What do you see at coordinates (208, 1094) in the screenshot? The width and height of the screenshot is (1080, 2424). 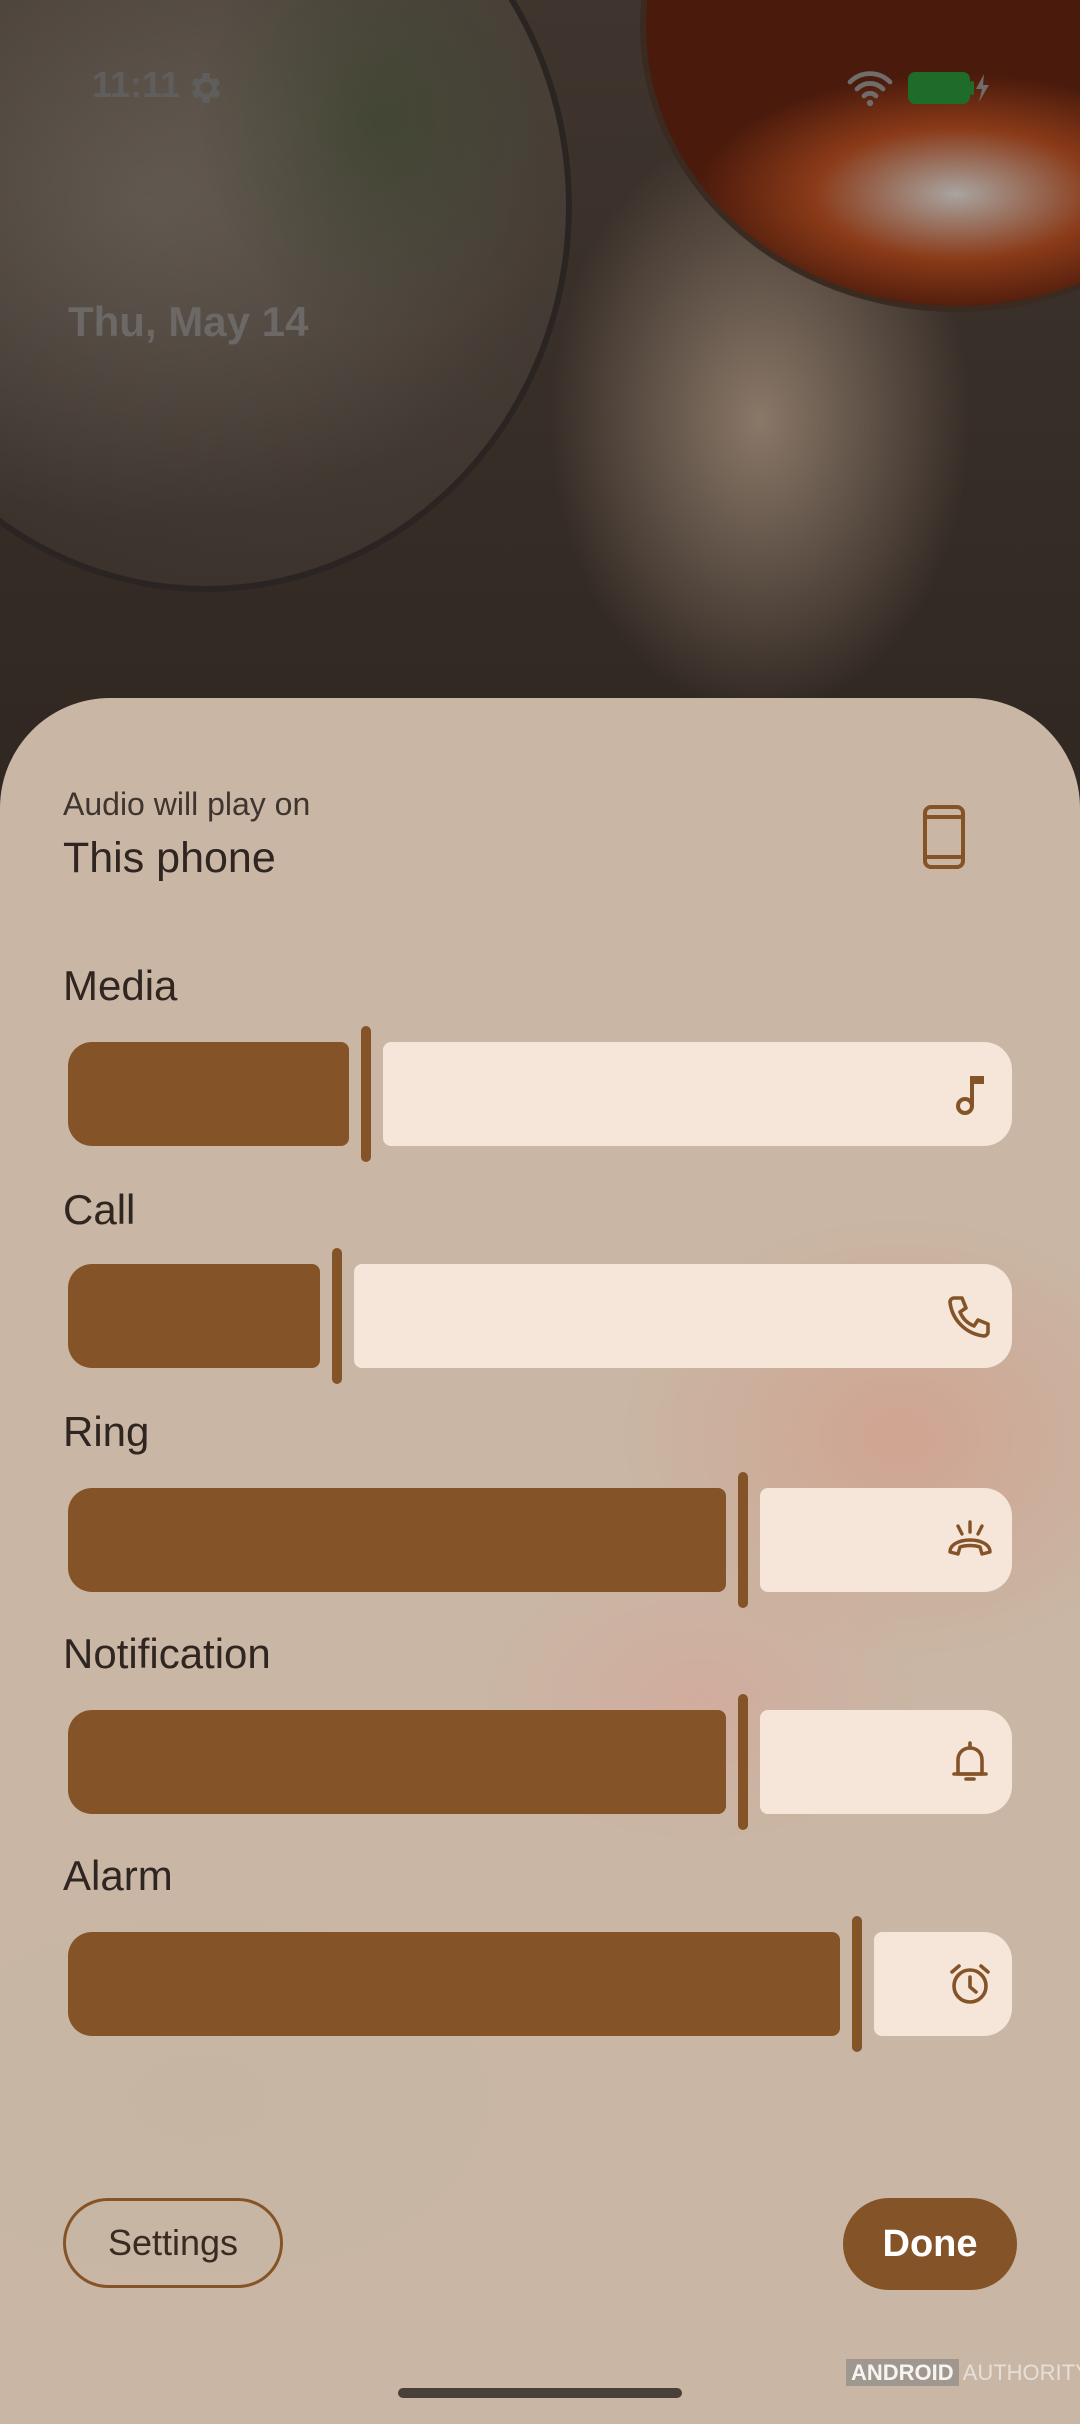 I see `media-slider-fill` at bounding box center [208, 1094].